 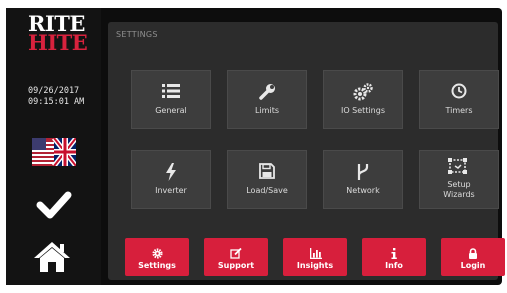 I want to click on uk-us-flag-icon, so click(x=55, y=153).